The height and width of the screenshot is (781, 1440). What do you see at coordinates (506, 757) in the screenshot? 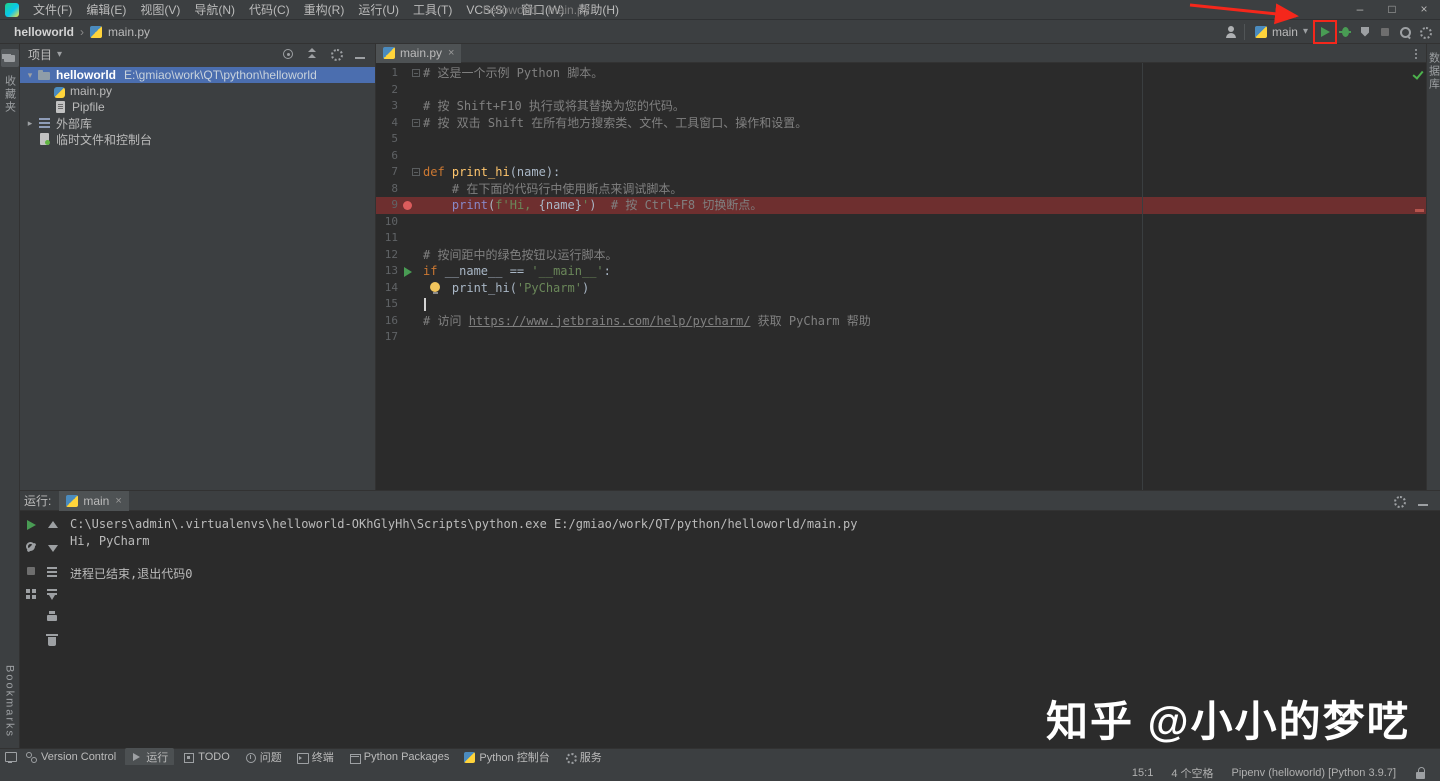
I see `toolwindow-button-pyconsole: Python 控制台` at bounding box center [506, 757].